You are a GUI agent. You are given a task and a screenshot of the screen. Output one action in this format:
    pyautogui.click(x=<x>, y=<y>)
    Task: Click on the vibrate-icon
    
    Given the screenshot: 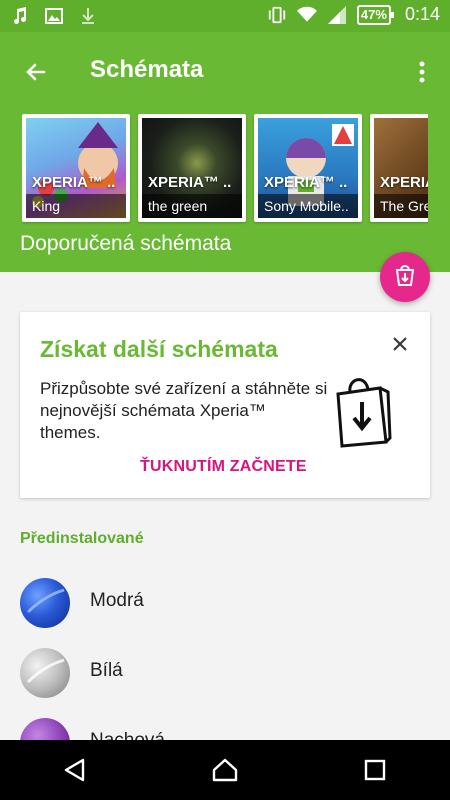 What is the action you would take?
    pyautogui.click(x=277, y=15)
    